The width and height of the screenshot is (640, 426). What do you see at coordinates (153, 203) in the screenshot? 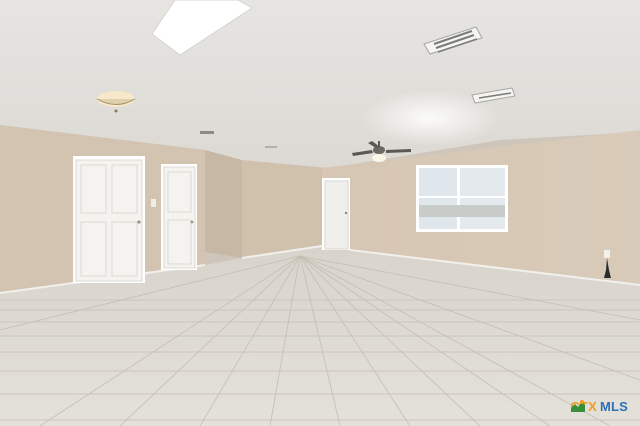
I see `light-switch` at bounding box center [153, 203].